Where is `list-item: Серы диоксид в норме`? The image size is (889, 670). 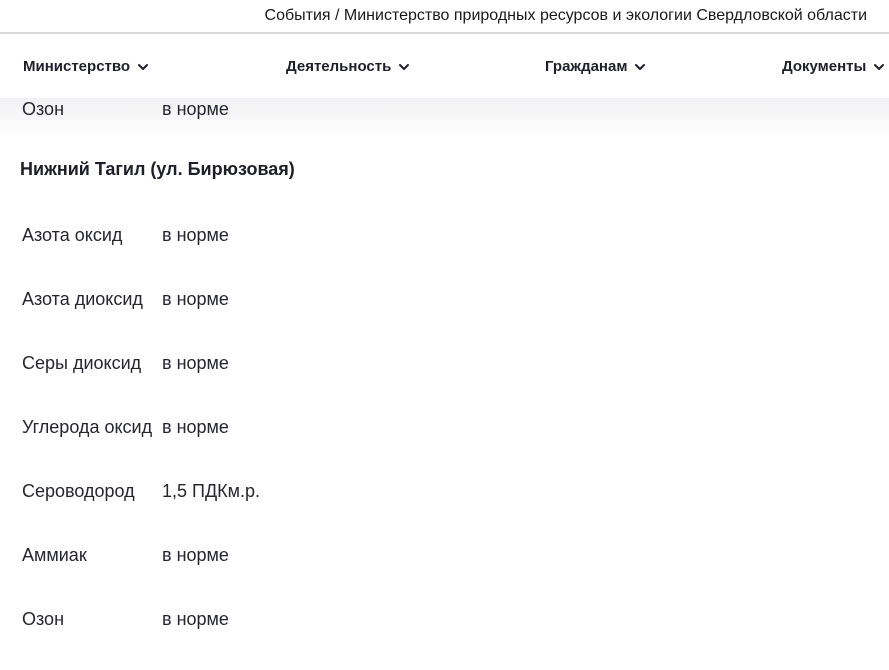
list-item: Серы диоксид в норме is located at coordinates (125, 363).